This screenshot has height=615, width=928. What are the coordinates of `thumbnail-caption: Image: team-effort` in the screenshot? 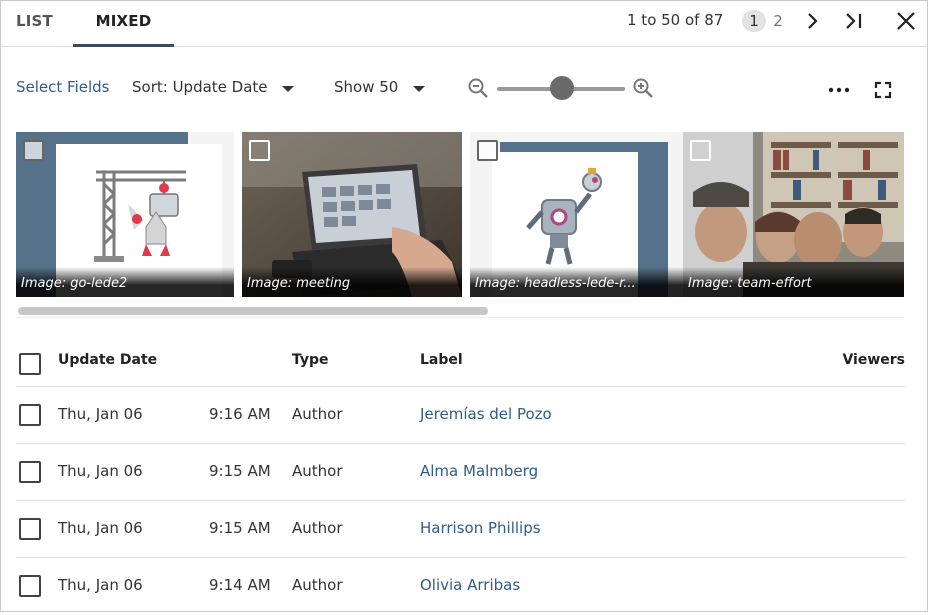 It's located at (793, 282).